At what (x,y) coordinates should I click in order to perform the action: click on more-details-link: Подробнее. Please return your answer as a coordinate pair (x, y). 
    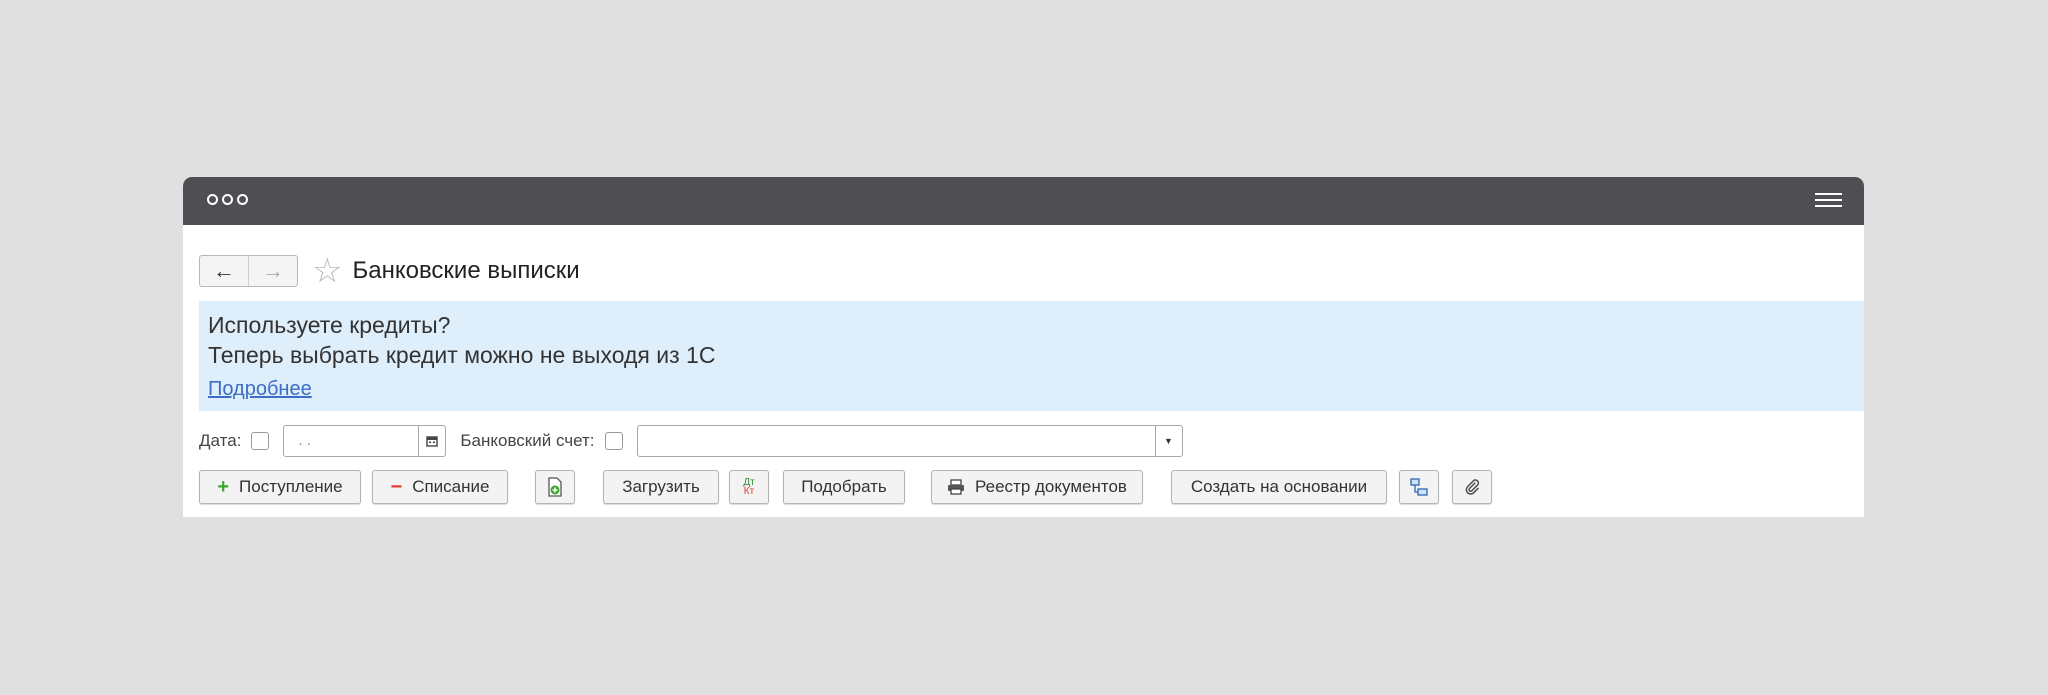
    Looking at the image, I should click on (260, 389).